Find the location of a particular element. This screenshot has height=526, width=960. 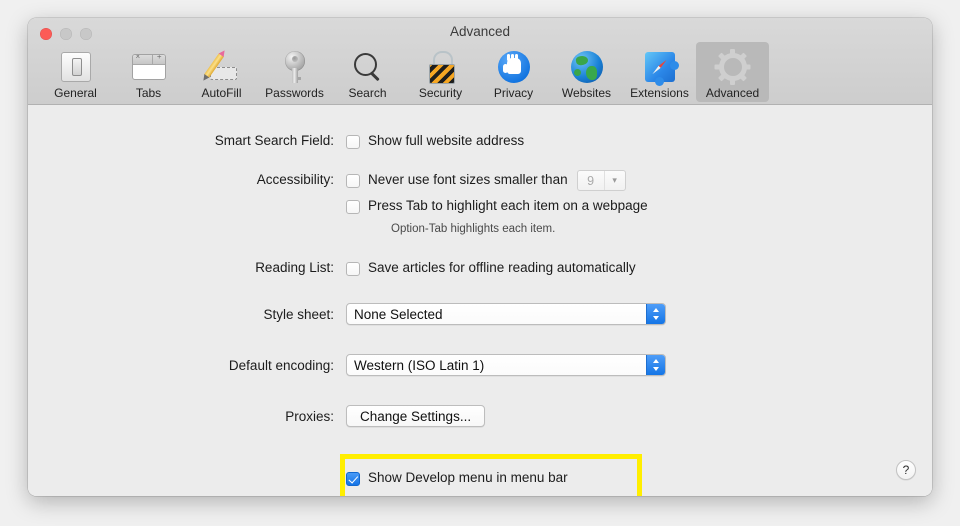

toolbar-item-extensions: Extensions is located at coordinates (659, 72).